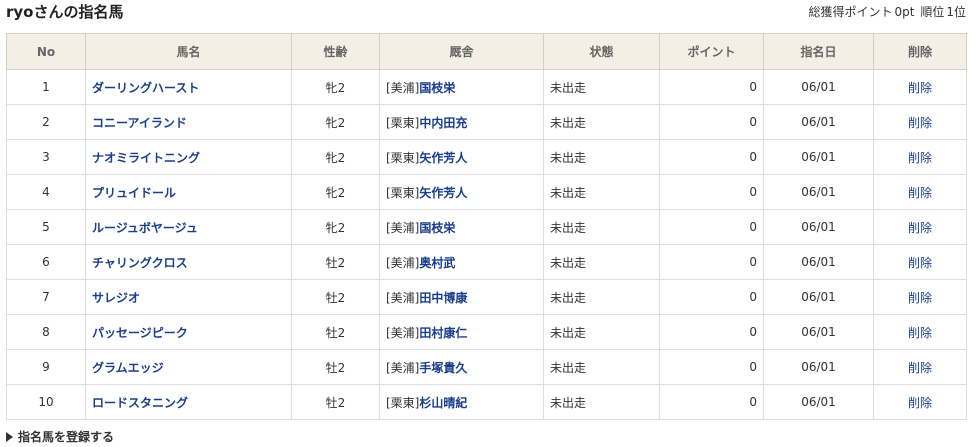 The height and width of the screenshot is (447, 972). What do you see at coordinates (128, 368) in the screenshot?
I see `horse-name-link: グラムエッジ` at bounding box center [128, 368].